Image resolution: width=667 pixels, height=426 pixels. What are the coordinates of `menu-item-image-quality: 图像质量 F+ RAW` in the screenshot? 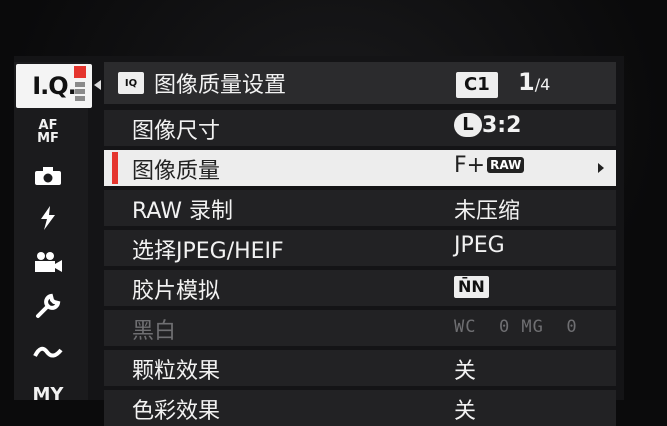 It's located at (360, 167).